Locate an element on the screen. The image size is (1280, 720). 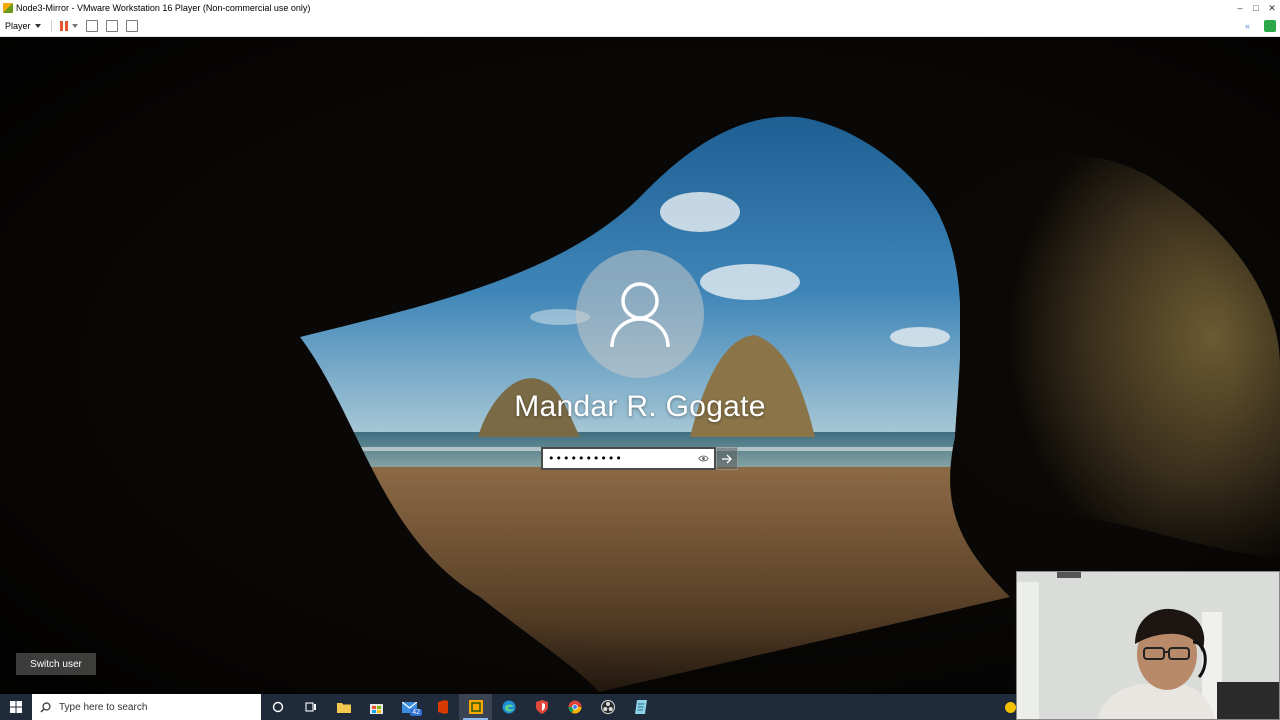
pause-icon is located at coordinates (63, 26).